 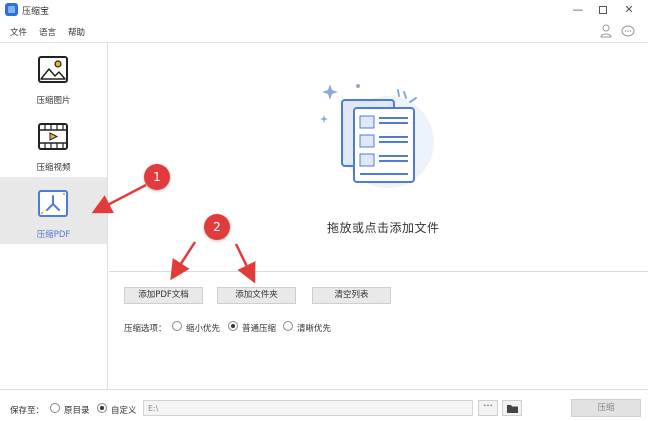 What do you see at coordinates (256, 295) in the screenshot?
I see `add-folder-button: 添加文件夹` at bounding box center [256, 295].